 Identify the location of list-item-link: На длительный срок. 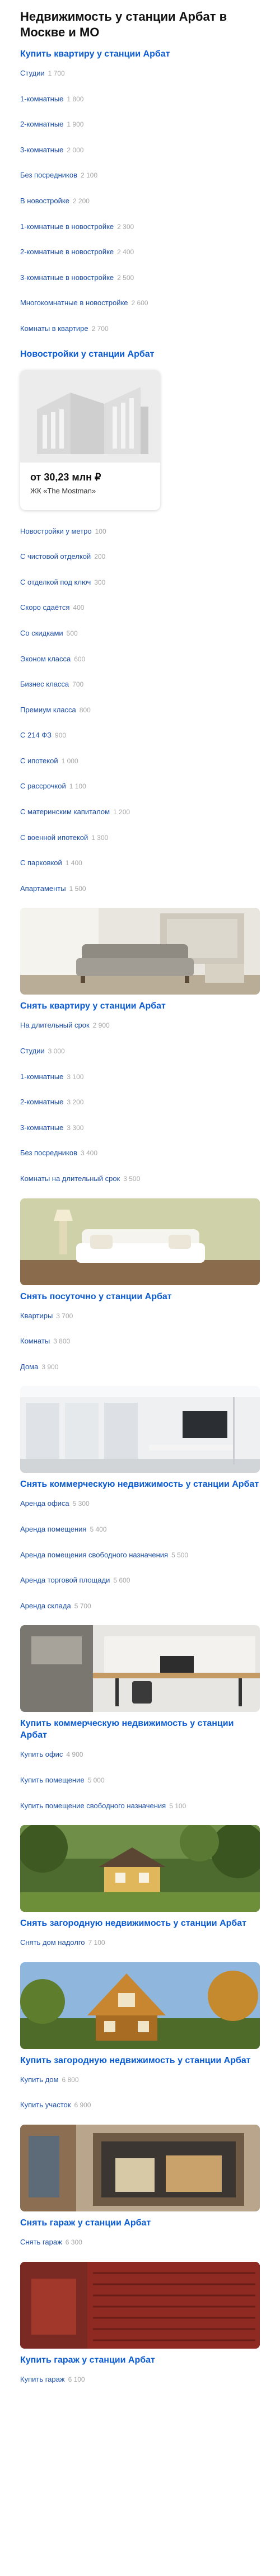
(55, 1025).